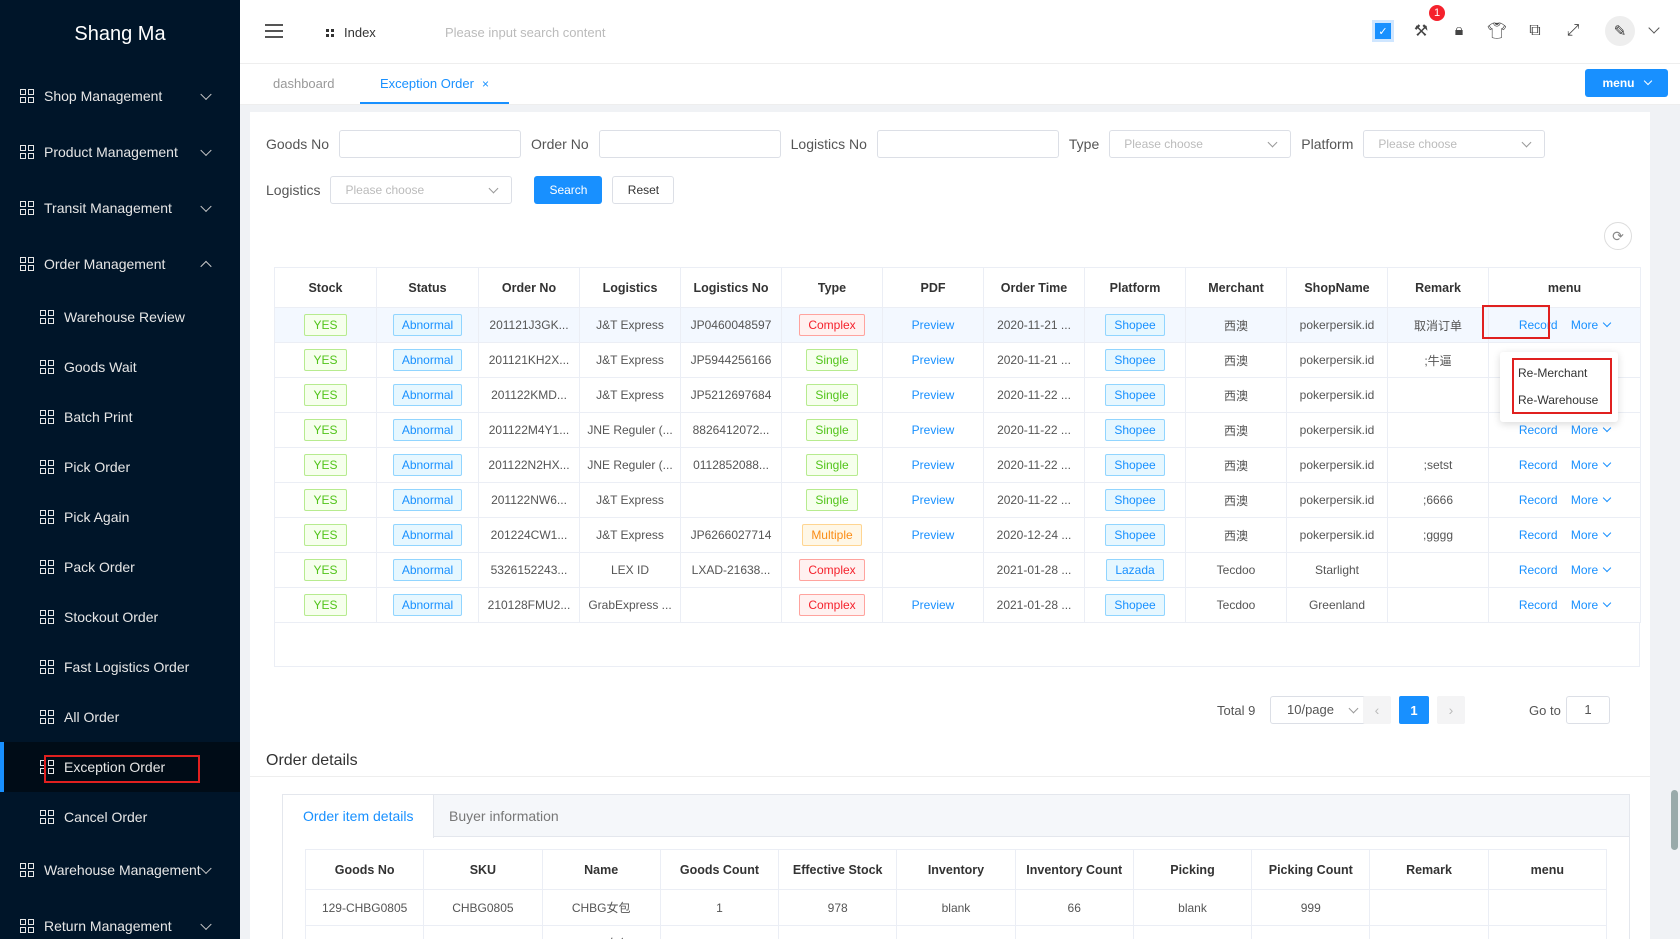  I want to click on sidebar-group-product: Product Management, so click(120, 152).